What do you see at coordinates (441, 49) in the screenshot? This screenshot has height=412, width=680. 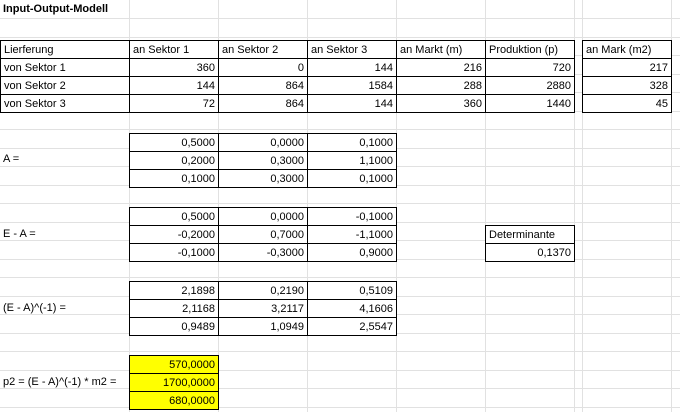 I see `header-an-markt: an Markt (m)` at bounding box center [441, 49].